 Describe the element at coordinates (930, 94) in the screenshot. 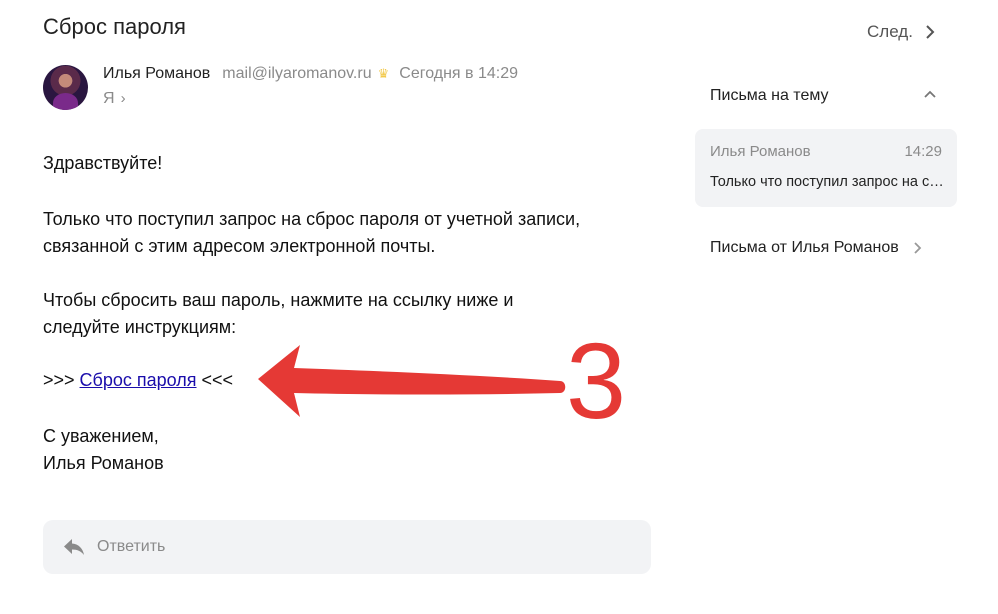

I see `chevron-up-icon` at that location.